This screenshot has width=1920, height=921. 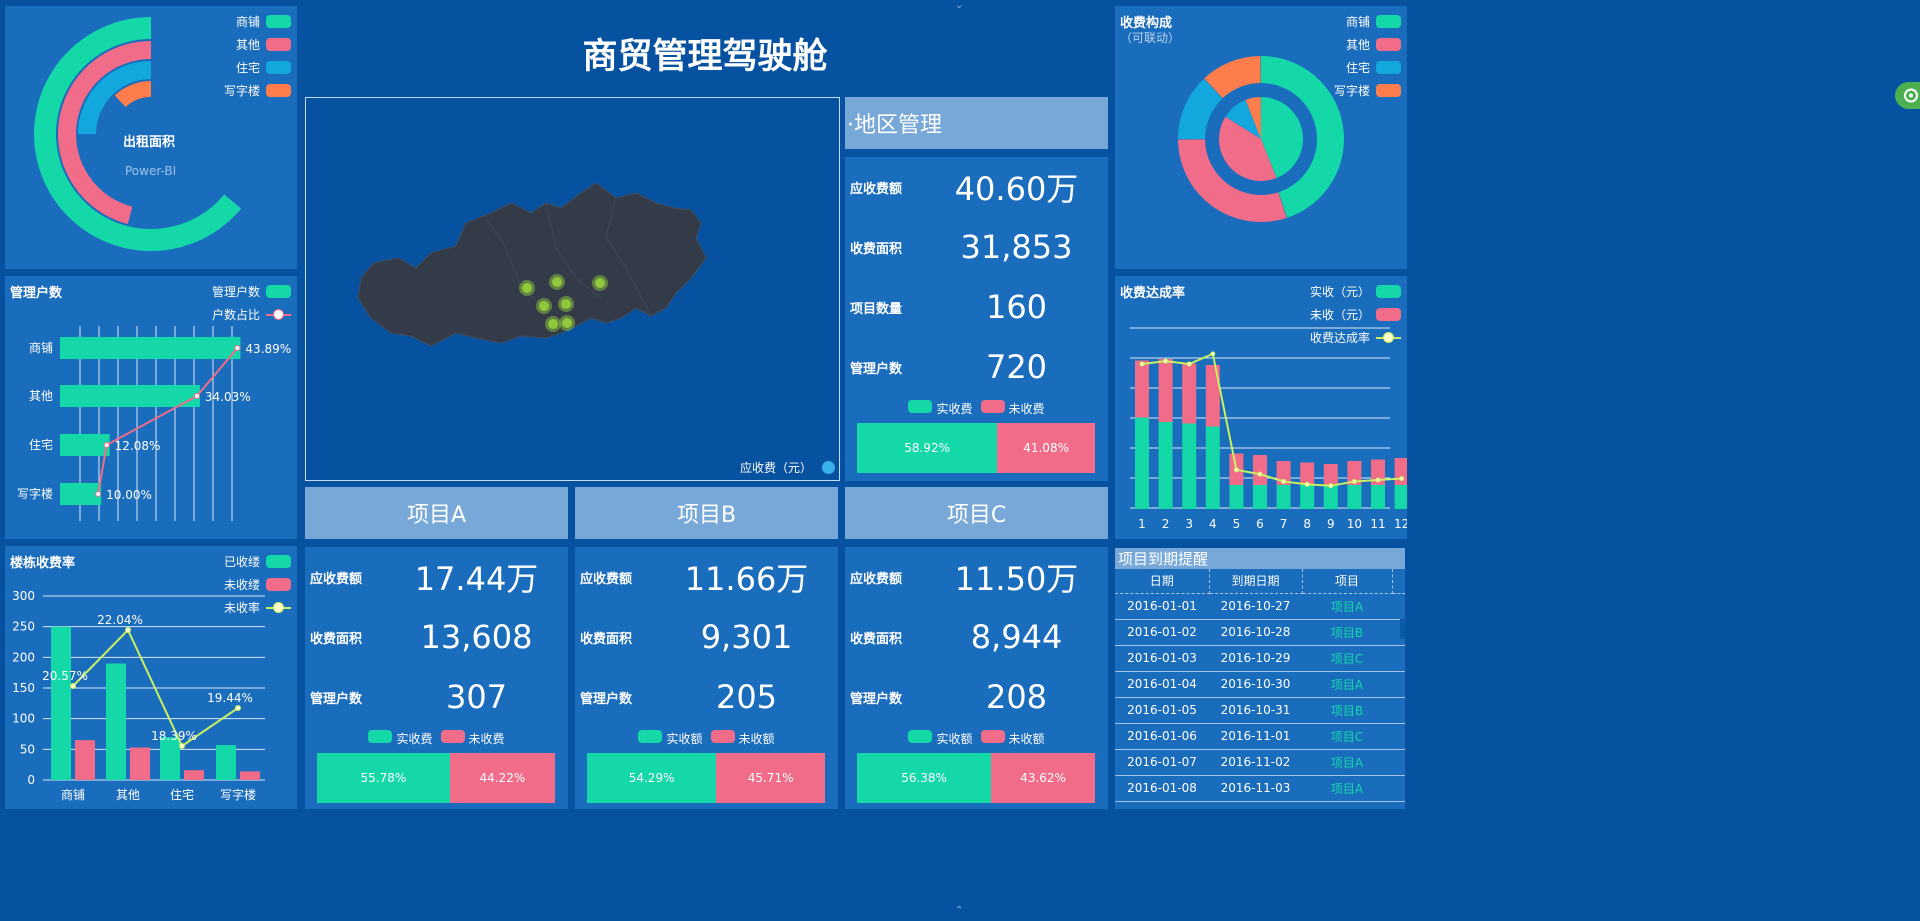 I want to click on legend-item: 其他, so click(x=257, y=44).